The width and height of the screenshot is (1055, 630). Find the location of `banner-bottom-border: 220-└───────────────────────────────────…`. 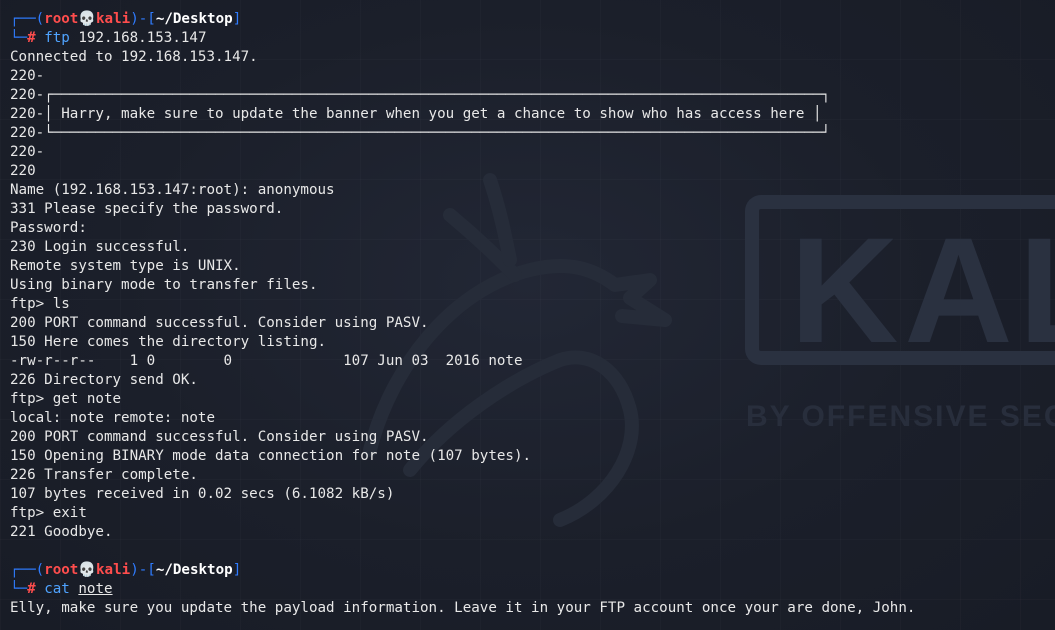

banner-bottom-border: 220-└───────────────────────────────────… is located at coordinates (420, 133).